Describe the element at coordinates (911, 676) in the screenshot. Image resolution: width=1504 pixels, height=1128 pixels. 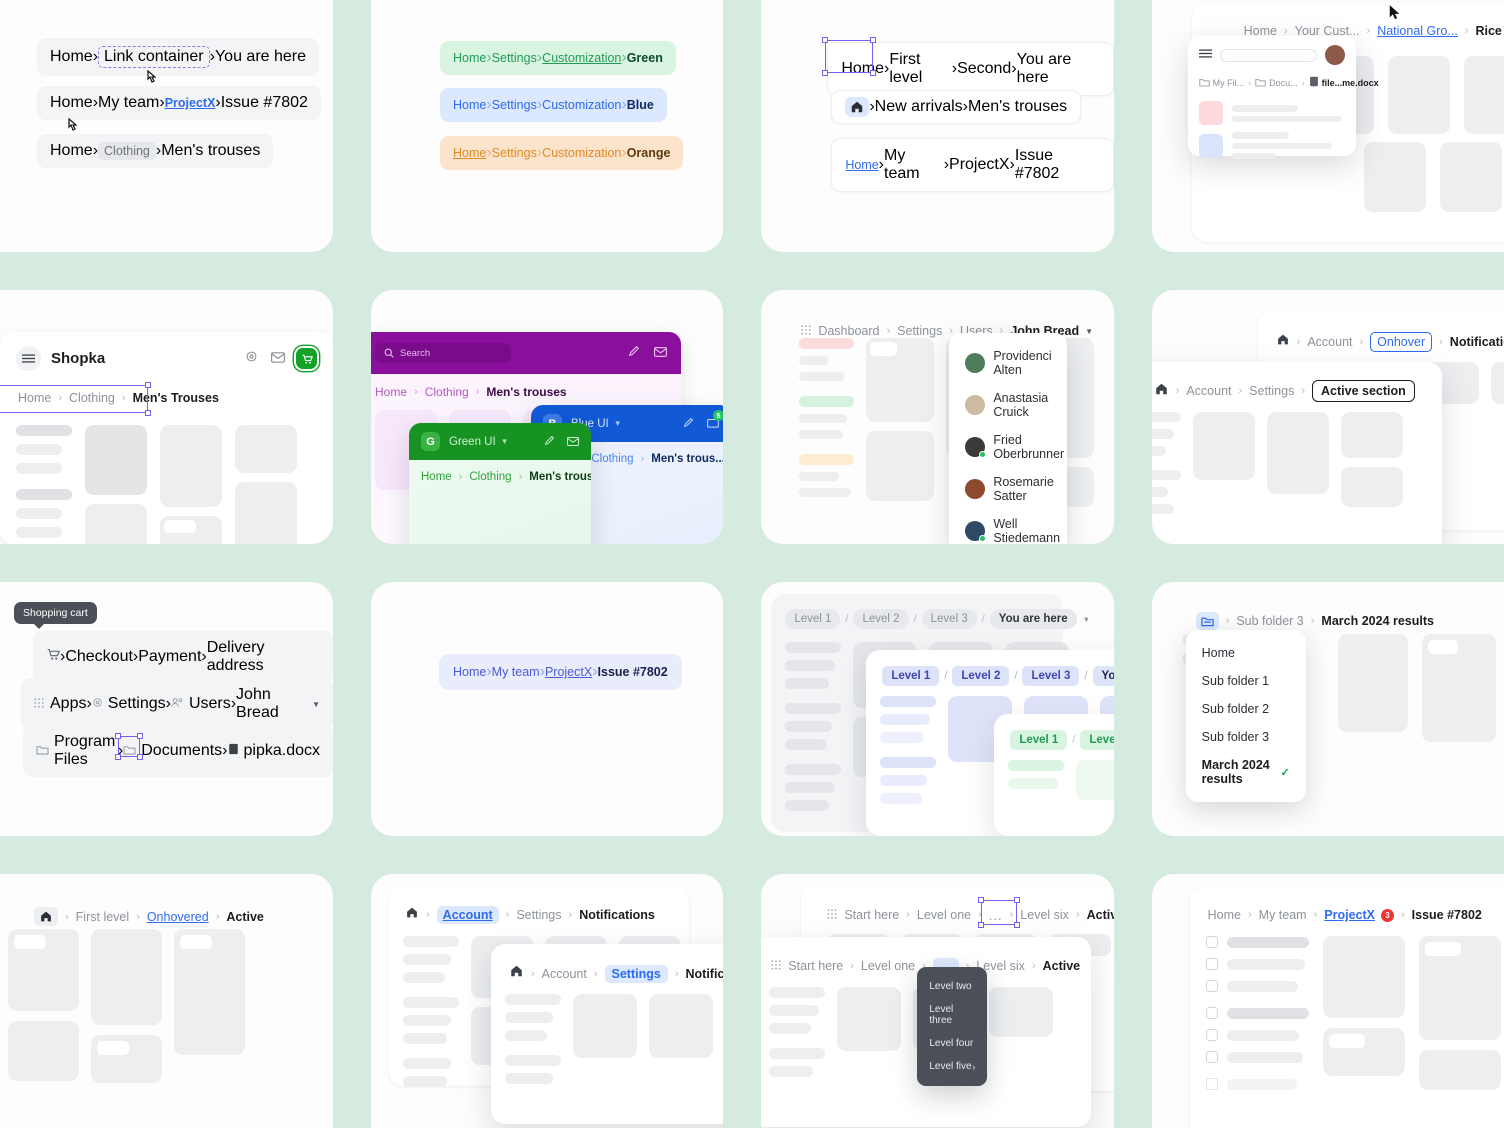
I see `crumb-level-1: Level 1` at that location.